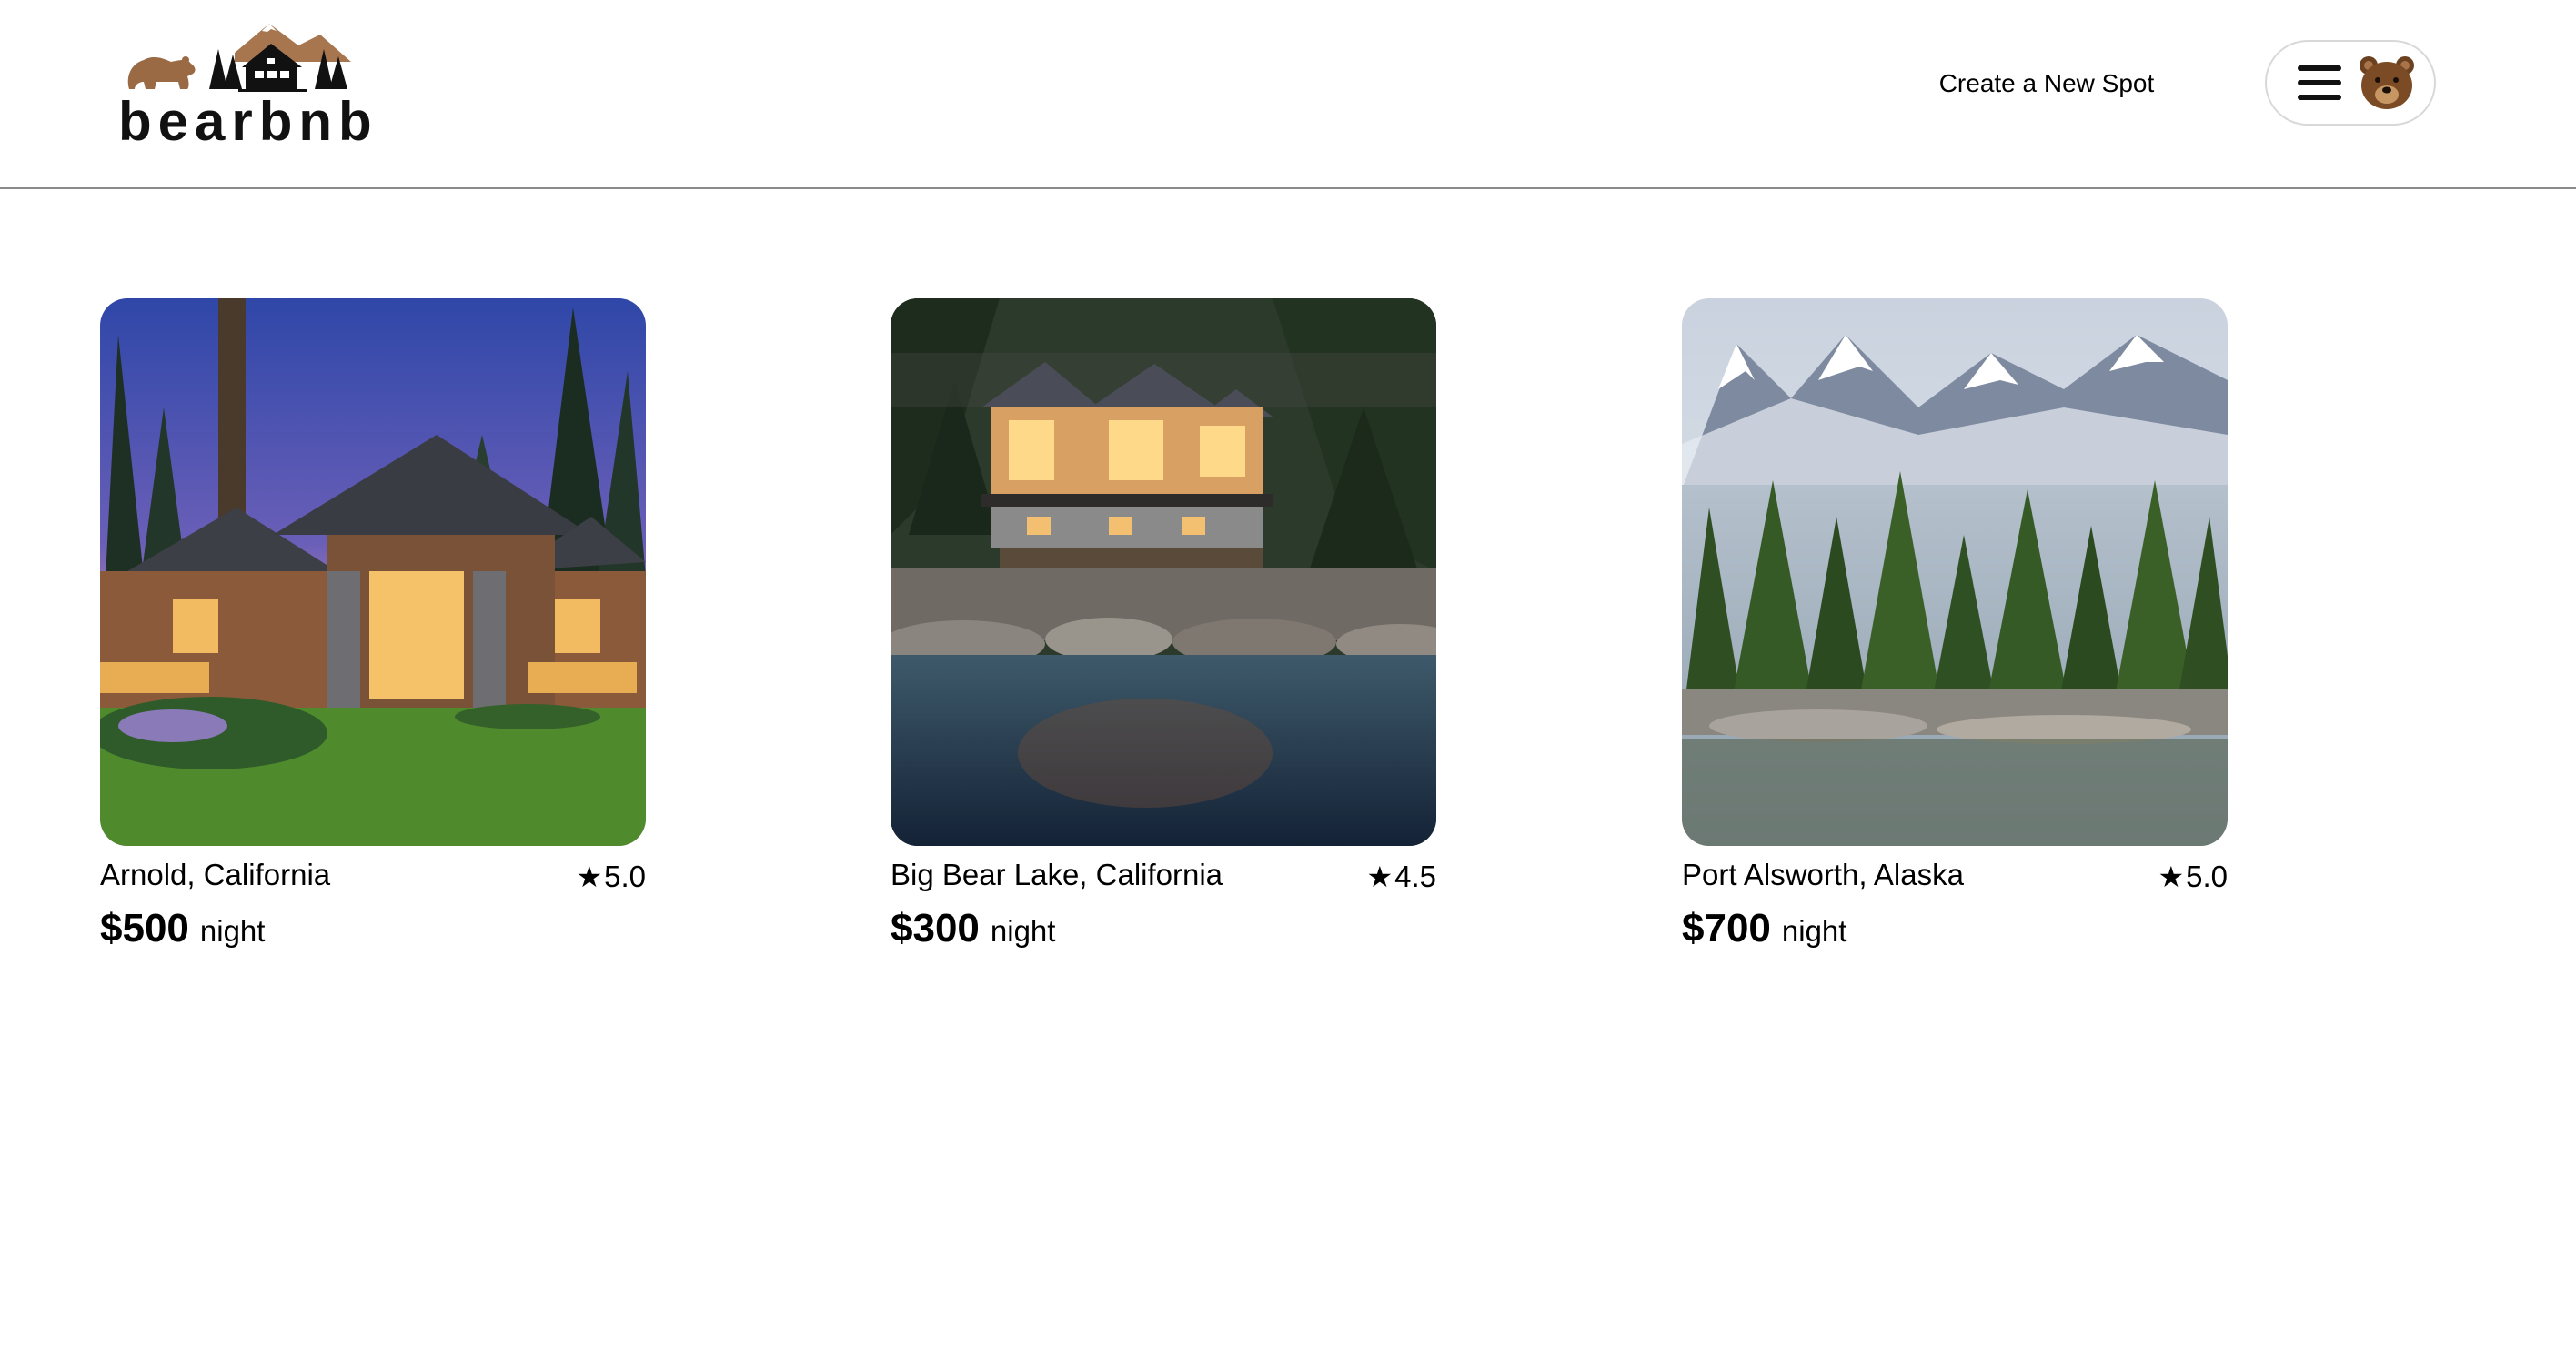 Image resolution: width=2576 pixels, height=1368 pixels. What do you see at coordinates (2319, 82) in the screenshot?
I see `hamburger-menu-icon` at bounding box center [2319, 82].